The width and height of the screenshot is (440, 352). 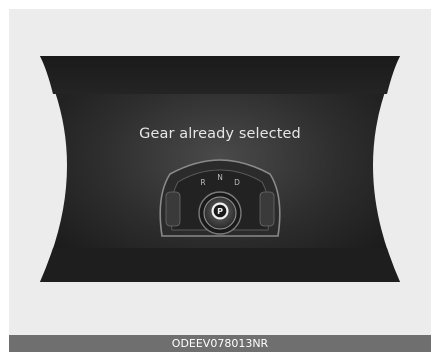 What do you see at coordinates (220, 343) in the screenshot?
I see `image-code-caption: ODEEV078013NR` at bounding box center [220, 343].